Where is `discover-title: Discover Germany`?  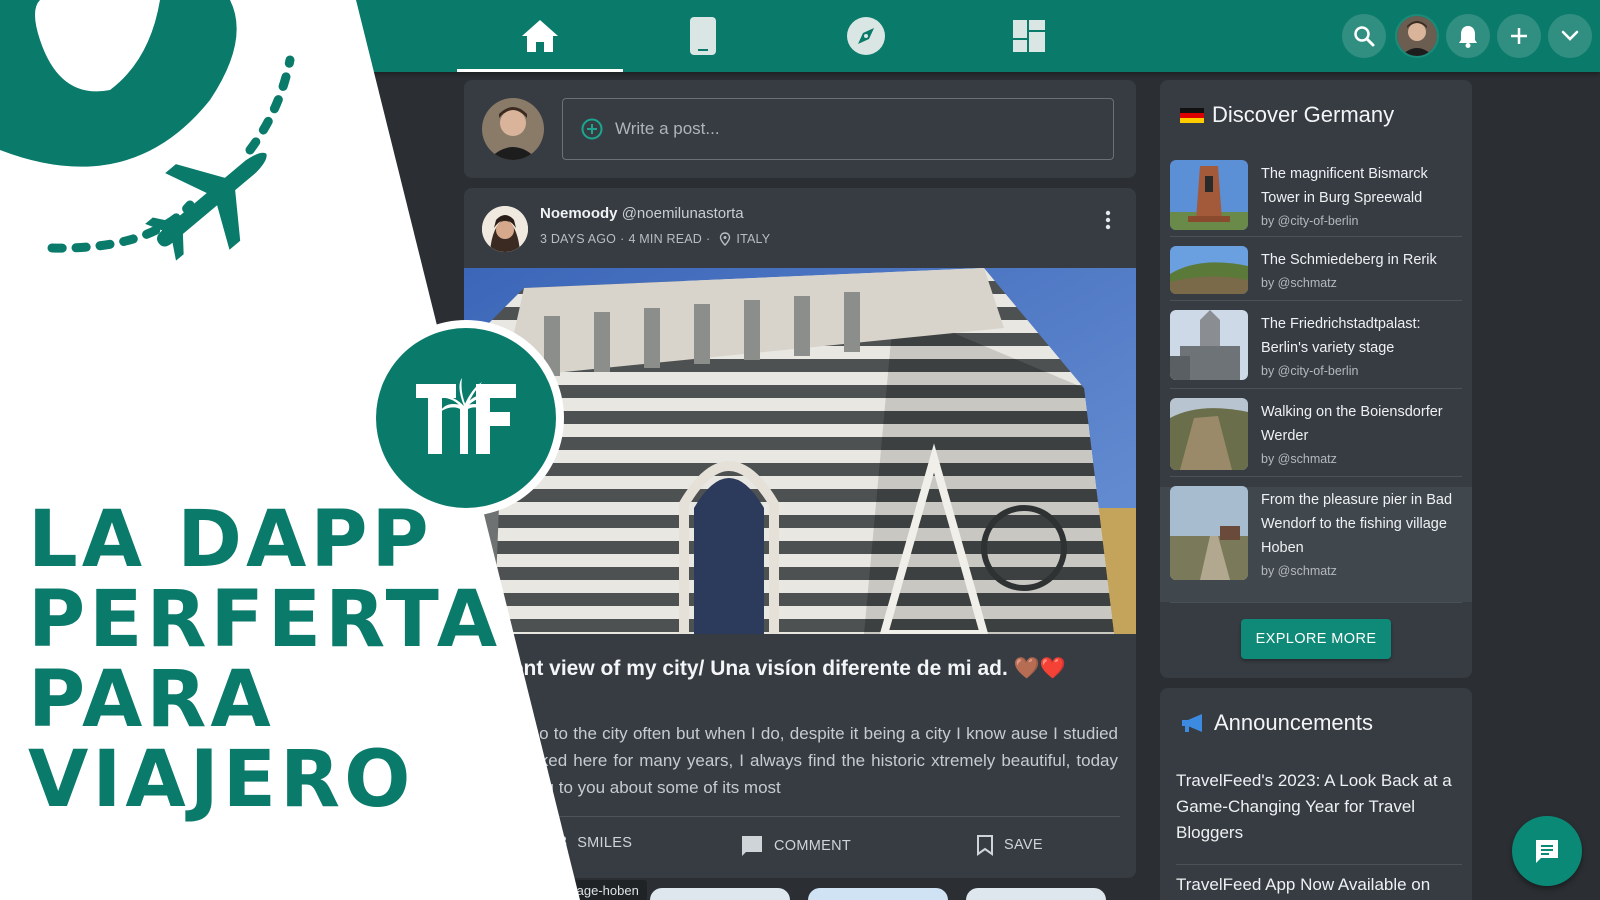
discover-title: Discover Germany is located at coordinates (1287, 115).